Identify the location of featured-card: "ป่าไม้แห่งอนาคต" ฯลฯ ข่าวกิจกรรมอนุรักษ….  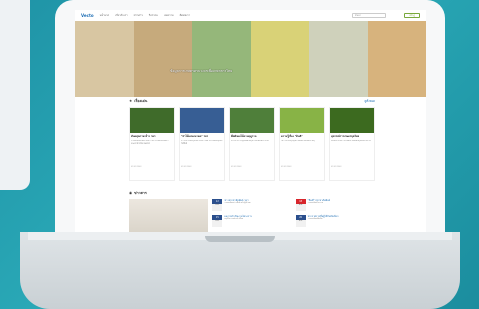
(202, 144).